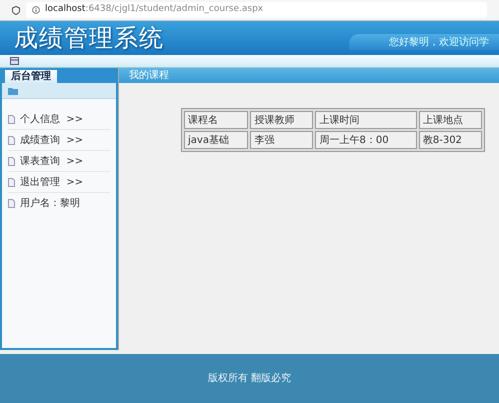  What do you see at coordinates (309, 75) in the screenshot?
I see `panel-title: 我的课程` at bounding box center [309, 75].